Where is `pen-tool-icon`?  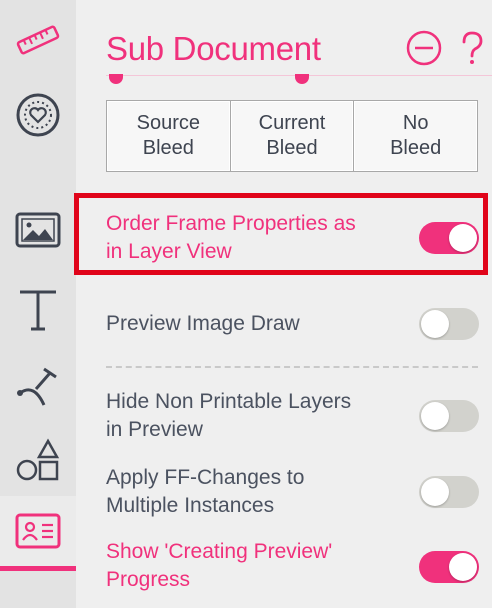
pen-tool-icon is located at coordinates (37, 386).